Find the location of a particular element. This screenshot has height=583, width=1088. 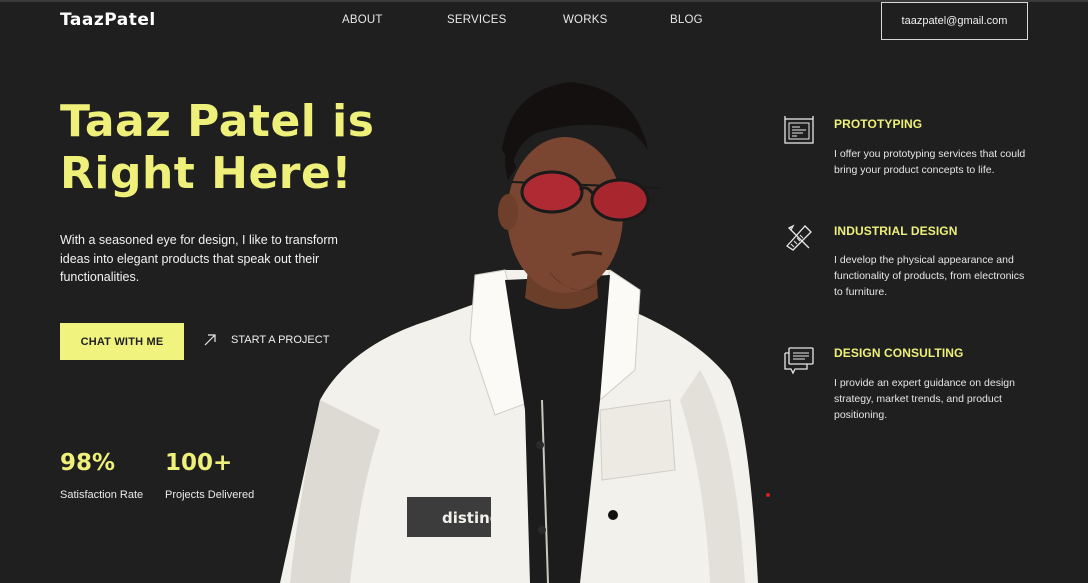

nav-works: WORKS is located at coordinates (585, 20).